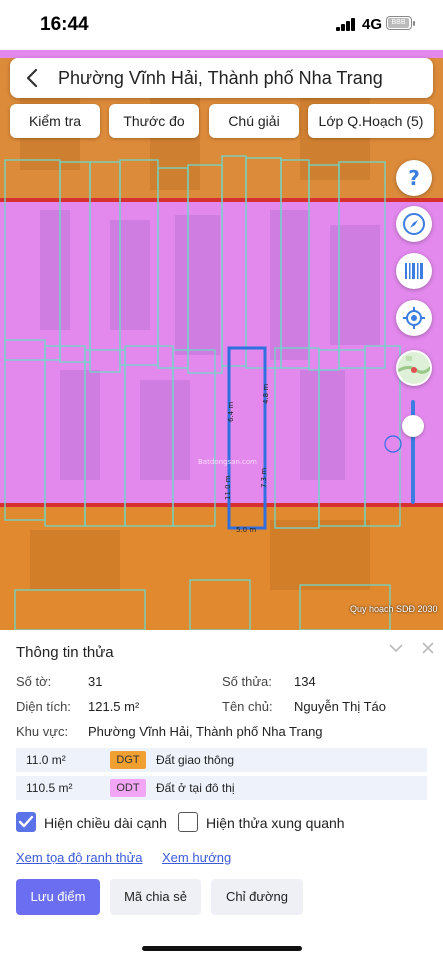 This screenshot has width=443, height=960. Describe the element at coordinates (64, 24) in the screenshot. I see `status-time: 16:44` at that location.